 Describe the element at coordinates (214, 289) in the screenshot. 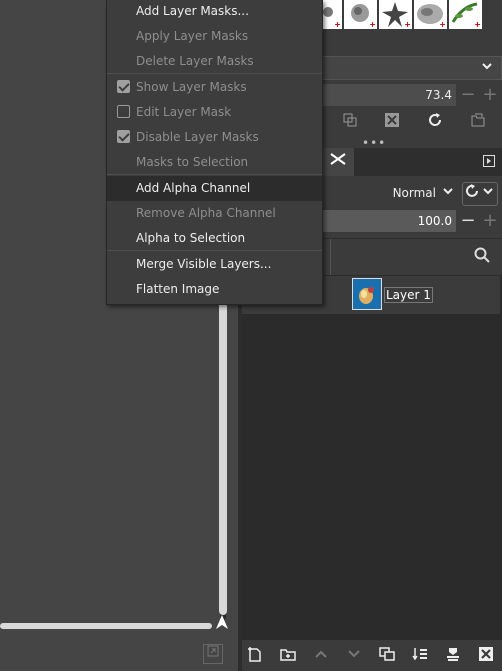

I see `menu-item-flatten-image: Flatten Image` at that location.